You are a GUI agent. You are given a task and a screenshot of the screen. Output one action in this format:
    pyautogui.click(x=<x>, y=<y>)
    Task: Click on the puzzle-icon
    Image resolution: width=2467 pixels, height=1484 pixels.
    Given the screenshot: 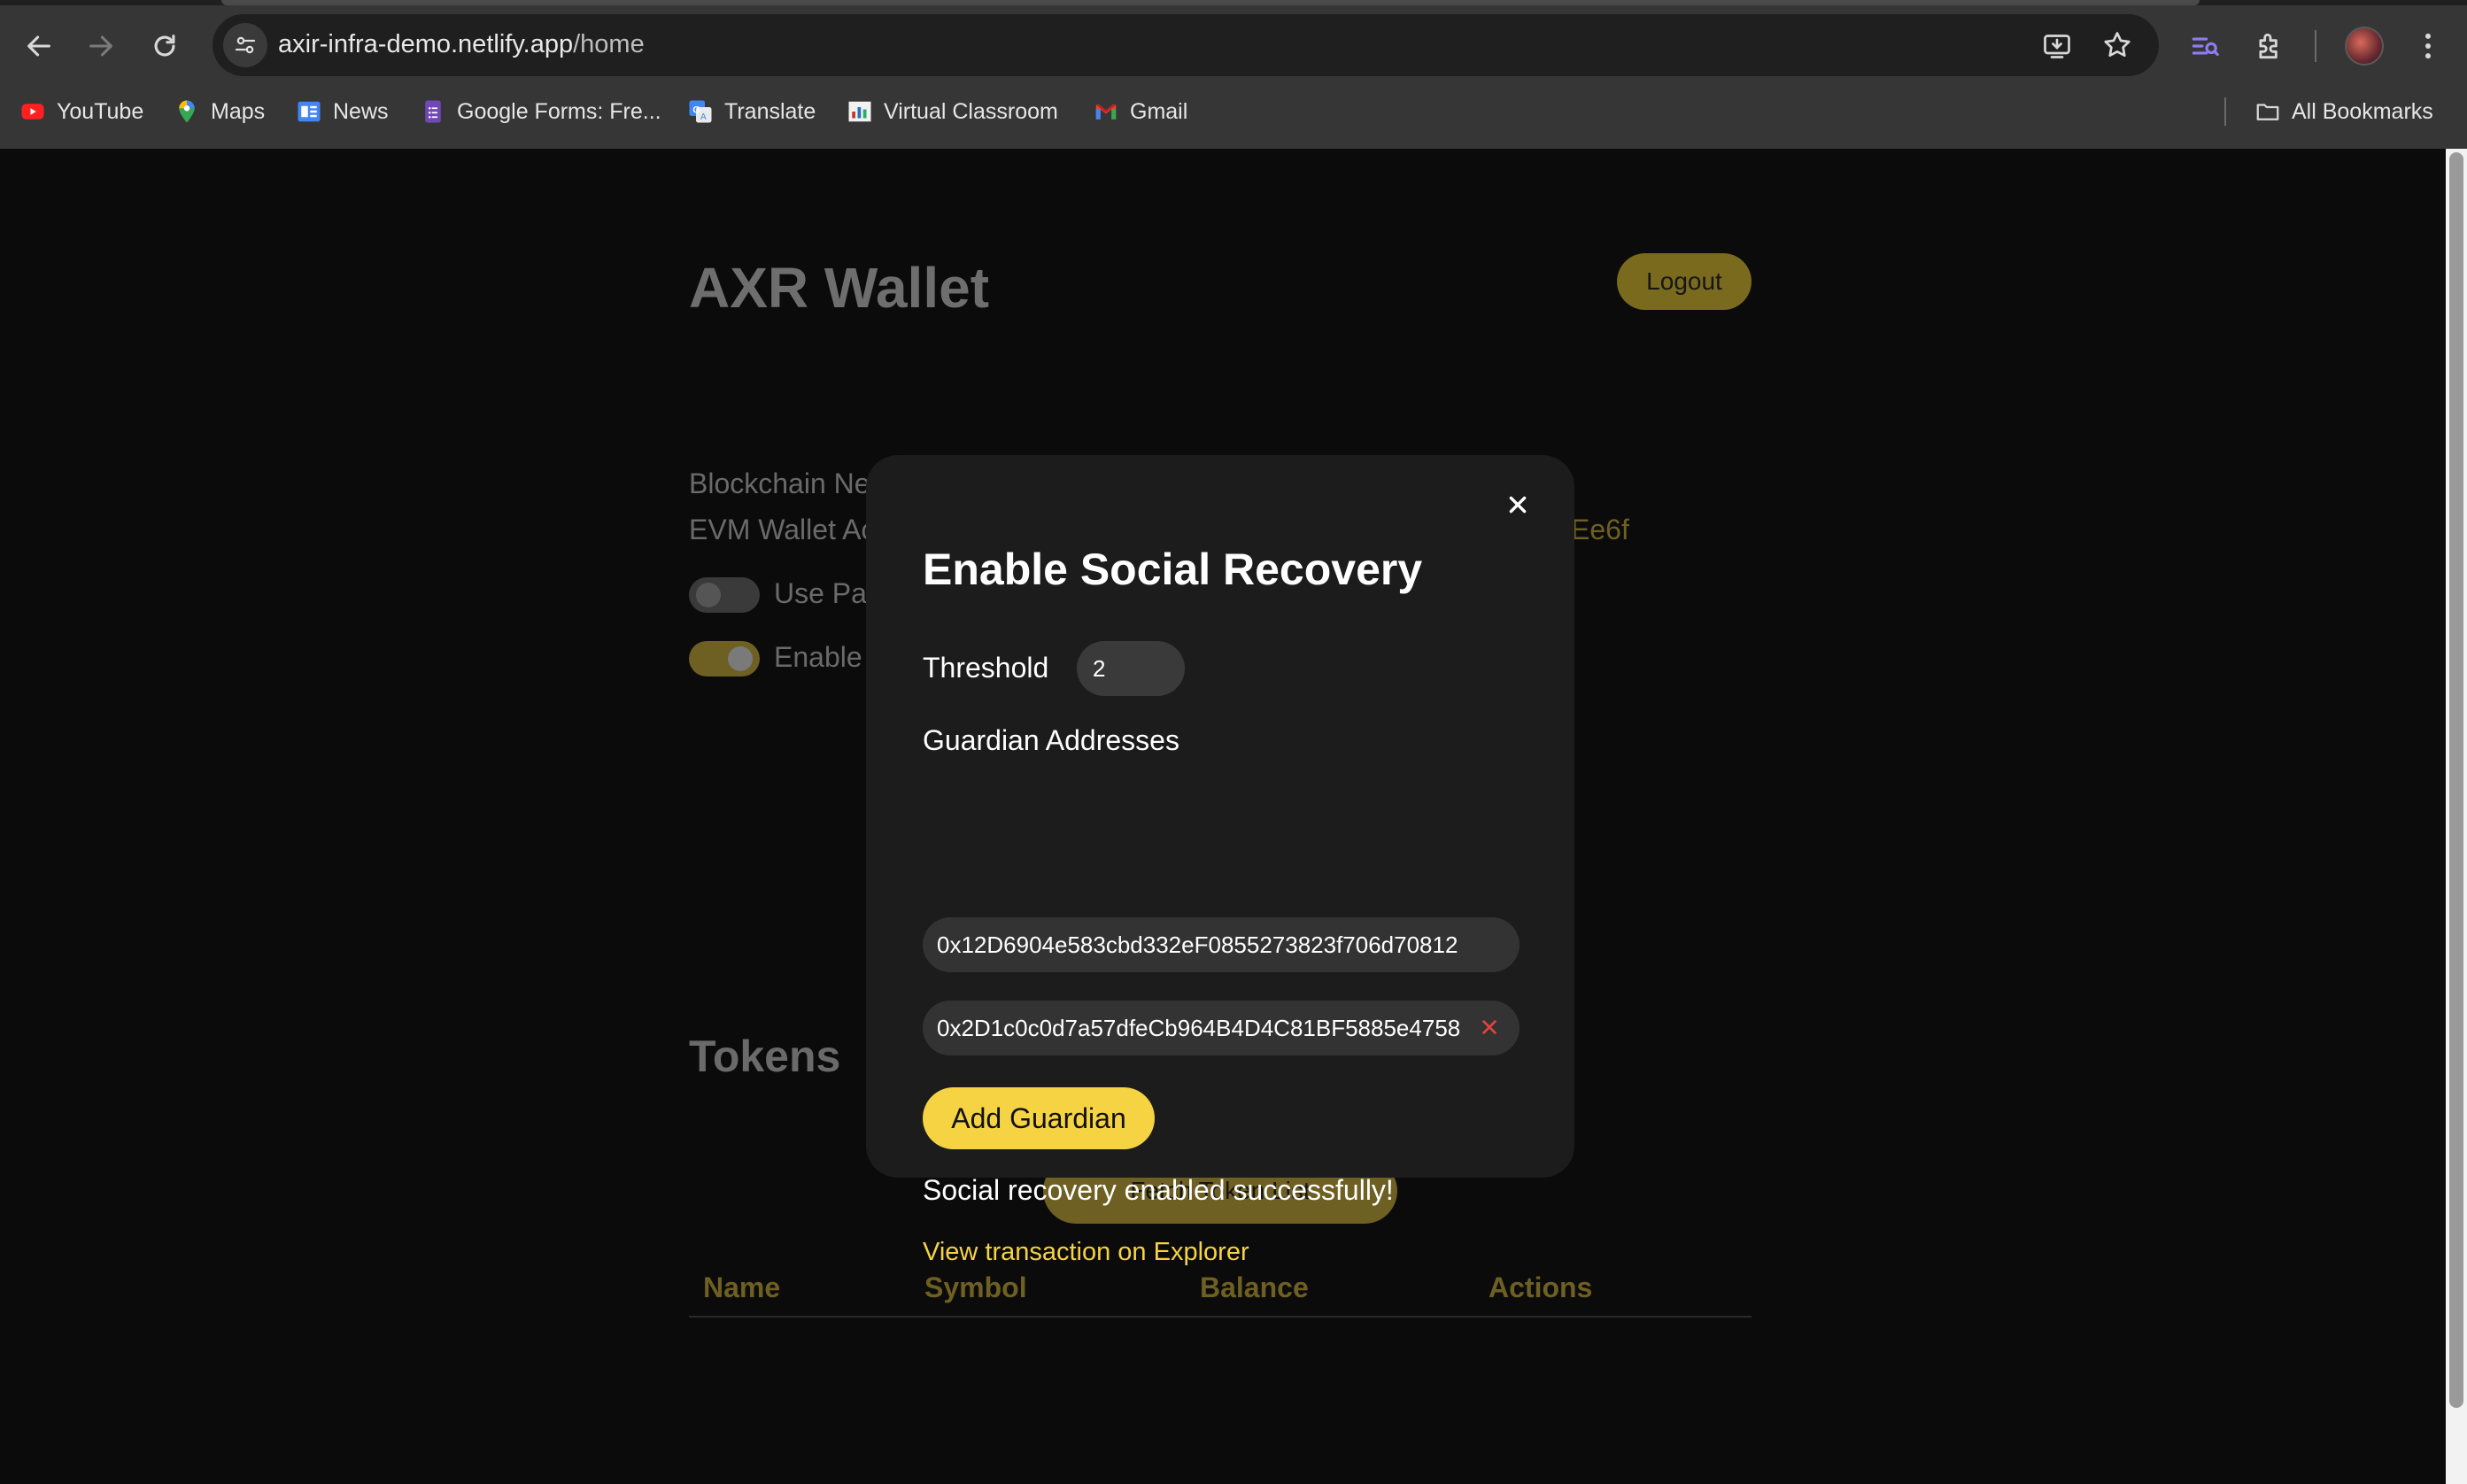 What is the action you would take?
    pyautogui.click(x=2268, y=46)
    